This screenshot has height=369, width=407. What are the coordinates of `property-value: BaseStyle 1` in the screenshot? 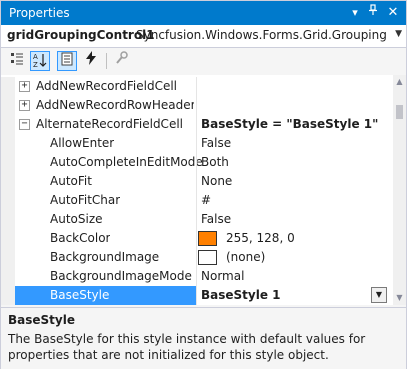 It's located at (241, 295).